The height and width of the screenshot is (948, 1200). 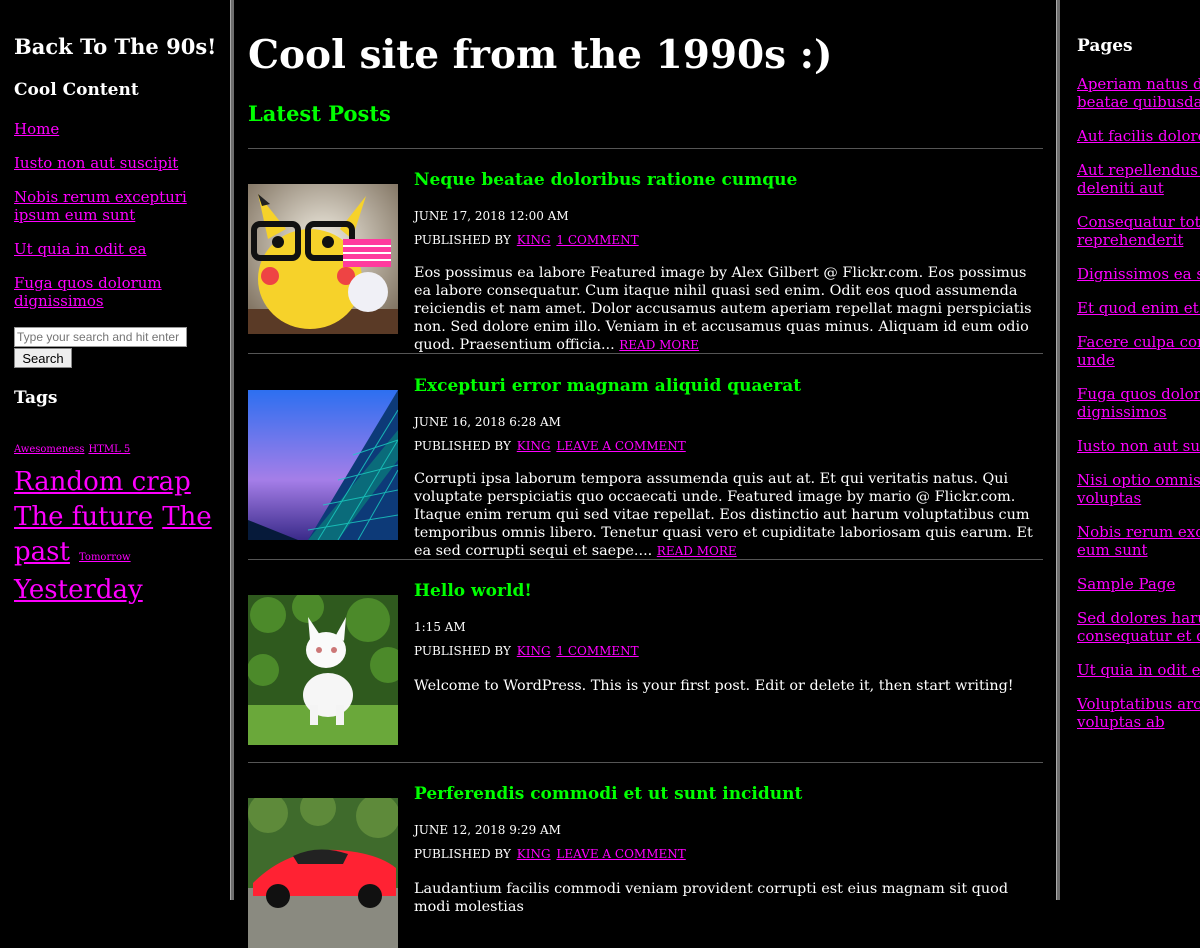 I want to click on post-title: Perferendis commodi et ut sunt incidunt, so click(x=608, y=794).